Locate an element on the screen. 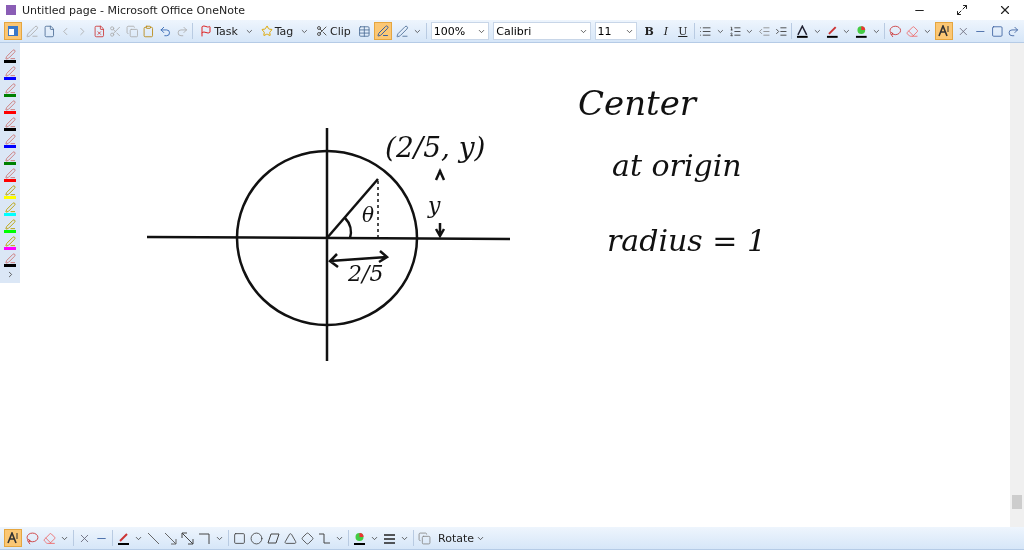  numbered-list-icon is located at coordinates (735, 31).